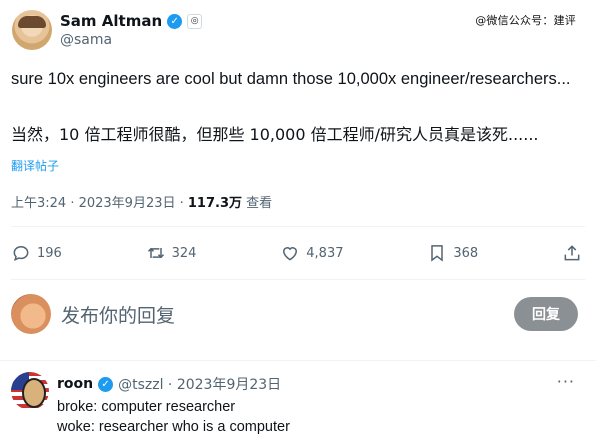 Image resolution: width=596 pixels, height=442 pixels. What do you see at coordinates (184, 253) in the screenshot?
I see `retweet-count: 324` at bounding box center [184, 253].